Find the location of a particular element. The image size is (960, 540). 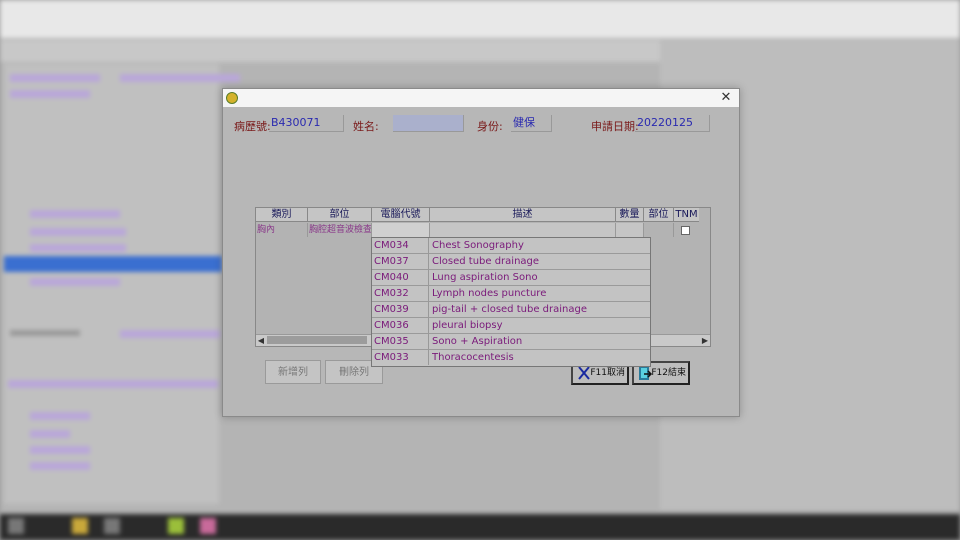

col-header-quantity: 數量 is located at coordinates (630, 215).